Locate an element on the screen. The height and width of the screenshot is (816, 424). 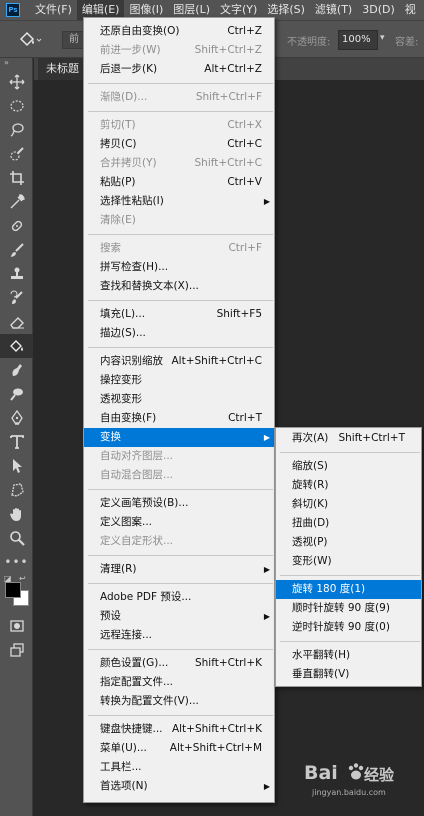
menu-item-presets: 预设 ▶ is located at coordinates (179, 616).